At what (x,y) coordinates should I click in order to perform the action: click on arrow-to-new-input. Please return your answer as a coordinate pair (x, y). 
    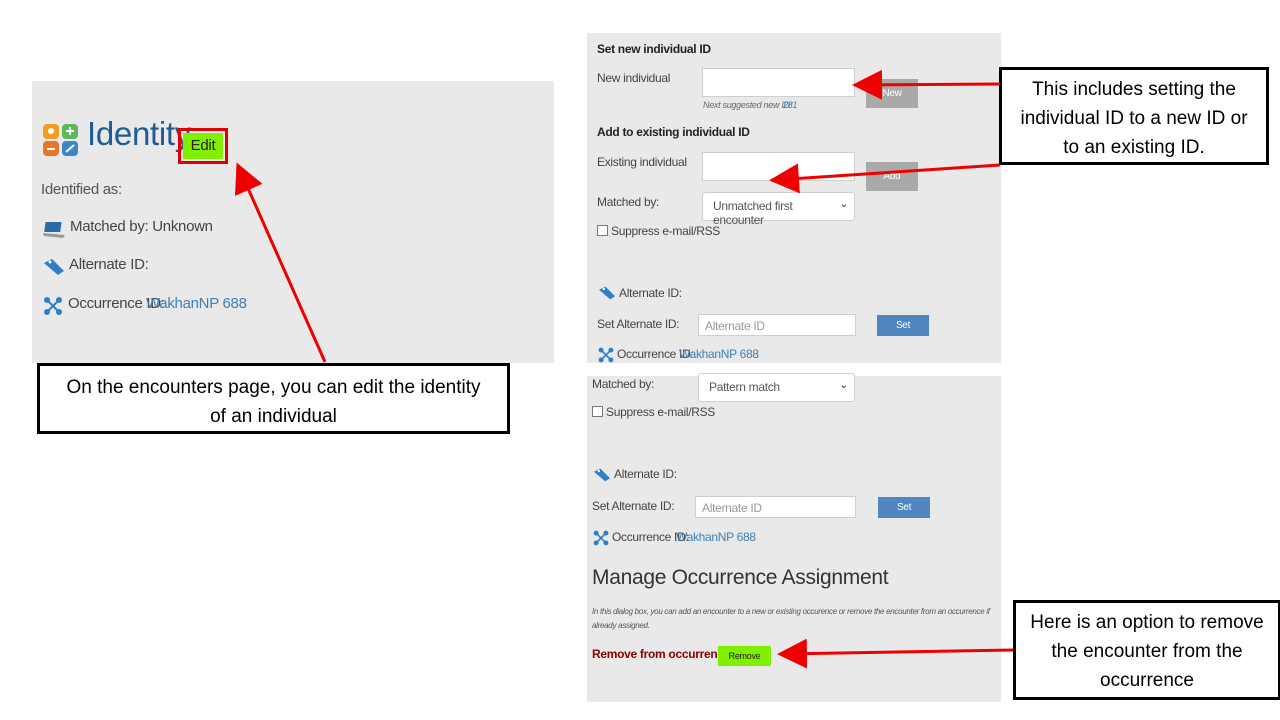
    Looking at the image, I should click on (926, 84).